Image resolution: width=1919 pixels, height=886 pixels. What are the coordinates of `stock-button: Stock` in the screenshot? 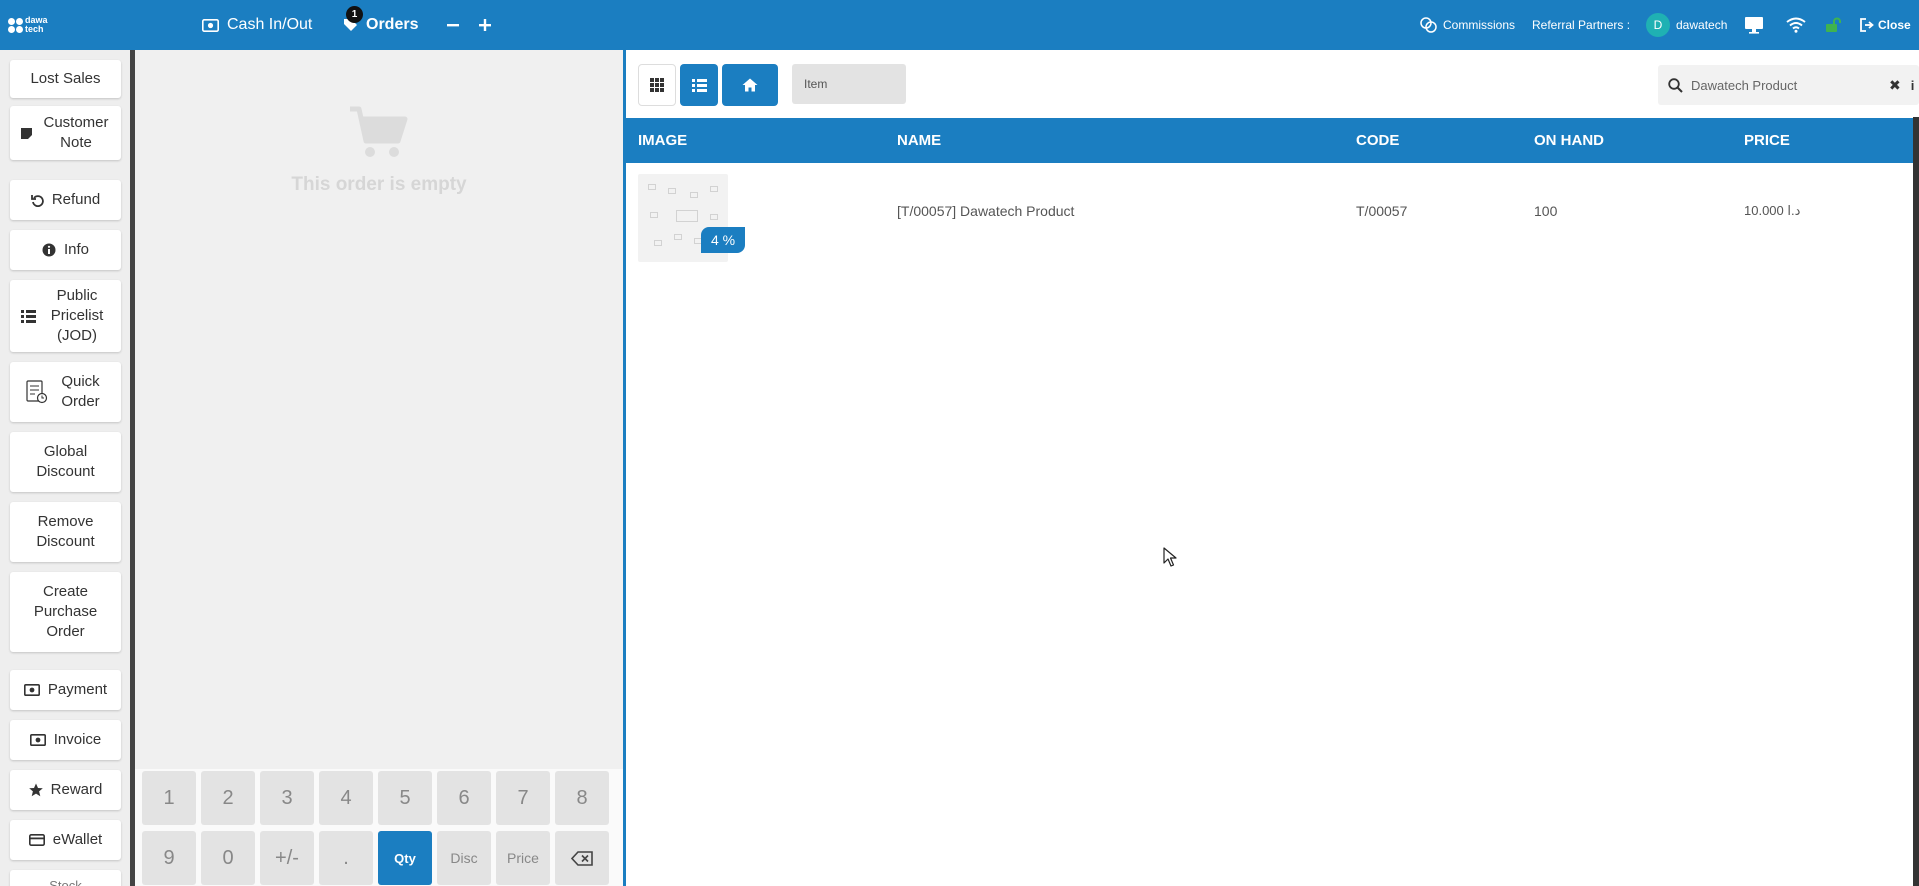 It's located at (65, 878).